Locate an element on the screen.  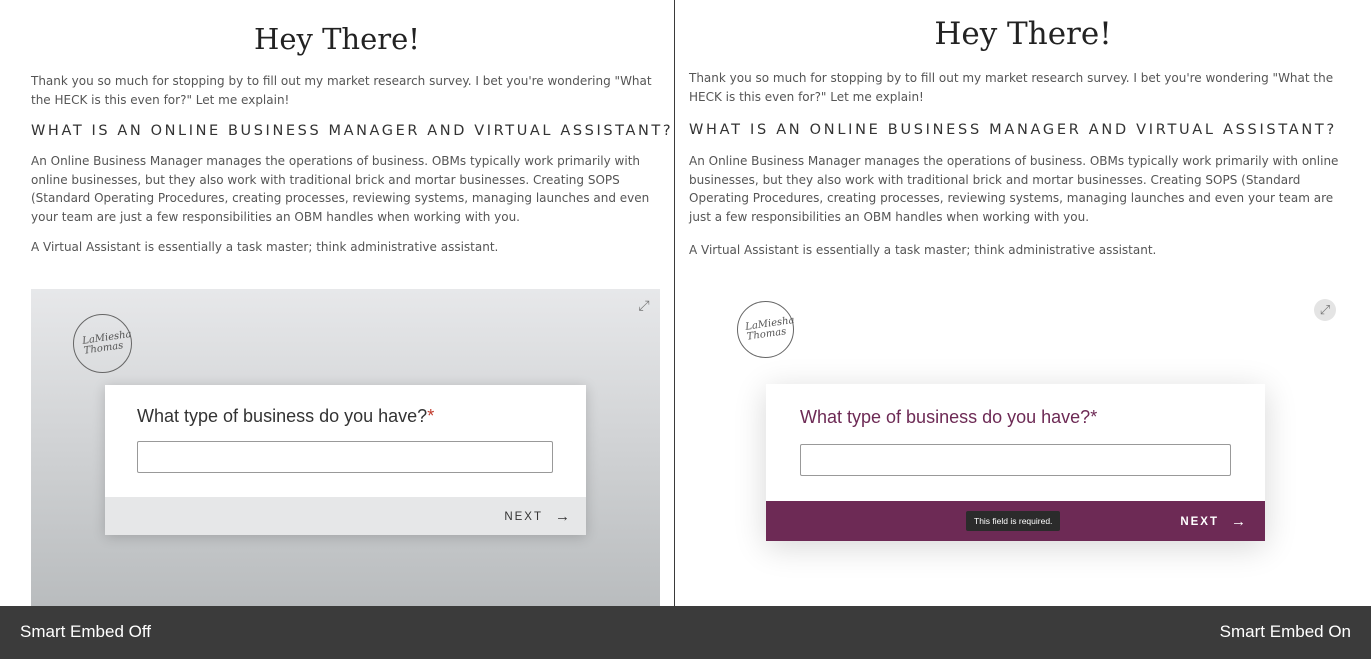
card-footer: This field is required. NEXT → is located at coordinates (1015, 521).